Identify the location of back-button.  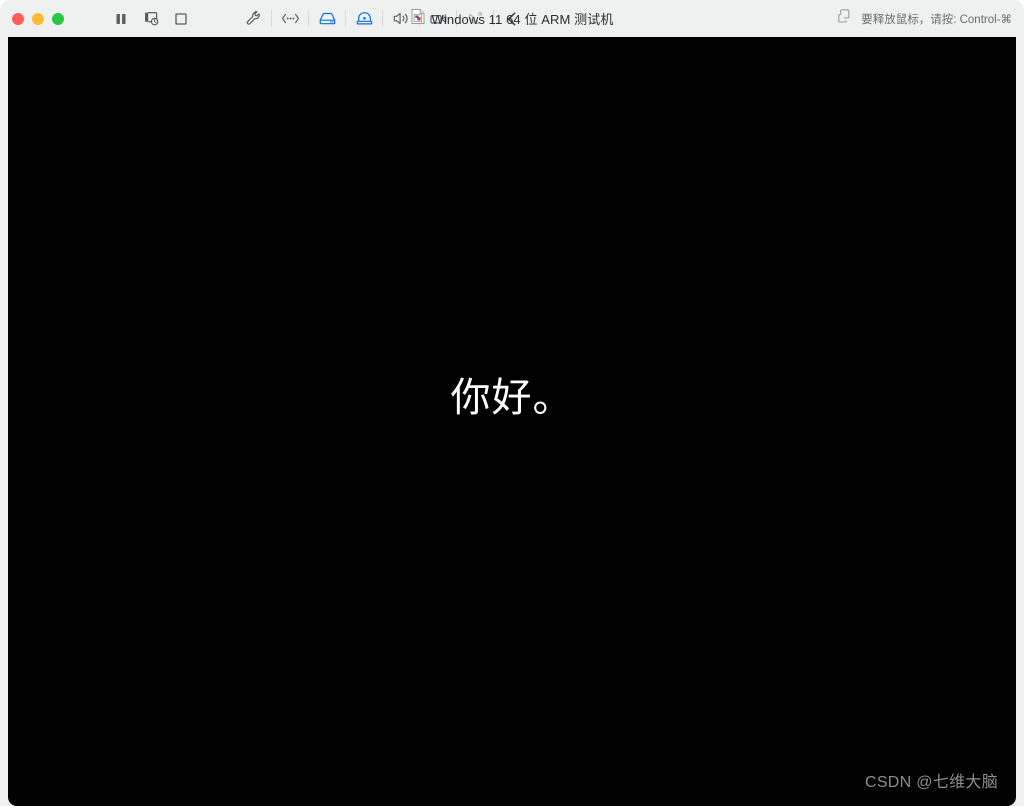
(512, 19).